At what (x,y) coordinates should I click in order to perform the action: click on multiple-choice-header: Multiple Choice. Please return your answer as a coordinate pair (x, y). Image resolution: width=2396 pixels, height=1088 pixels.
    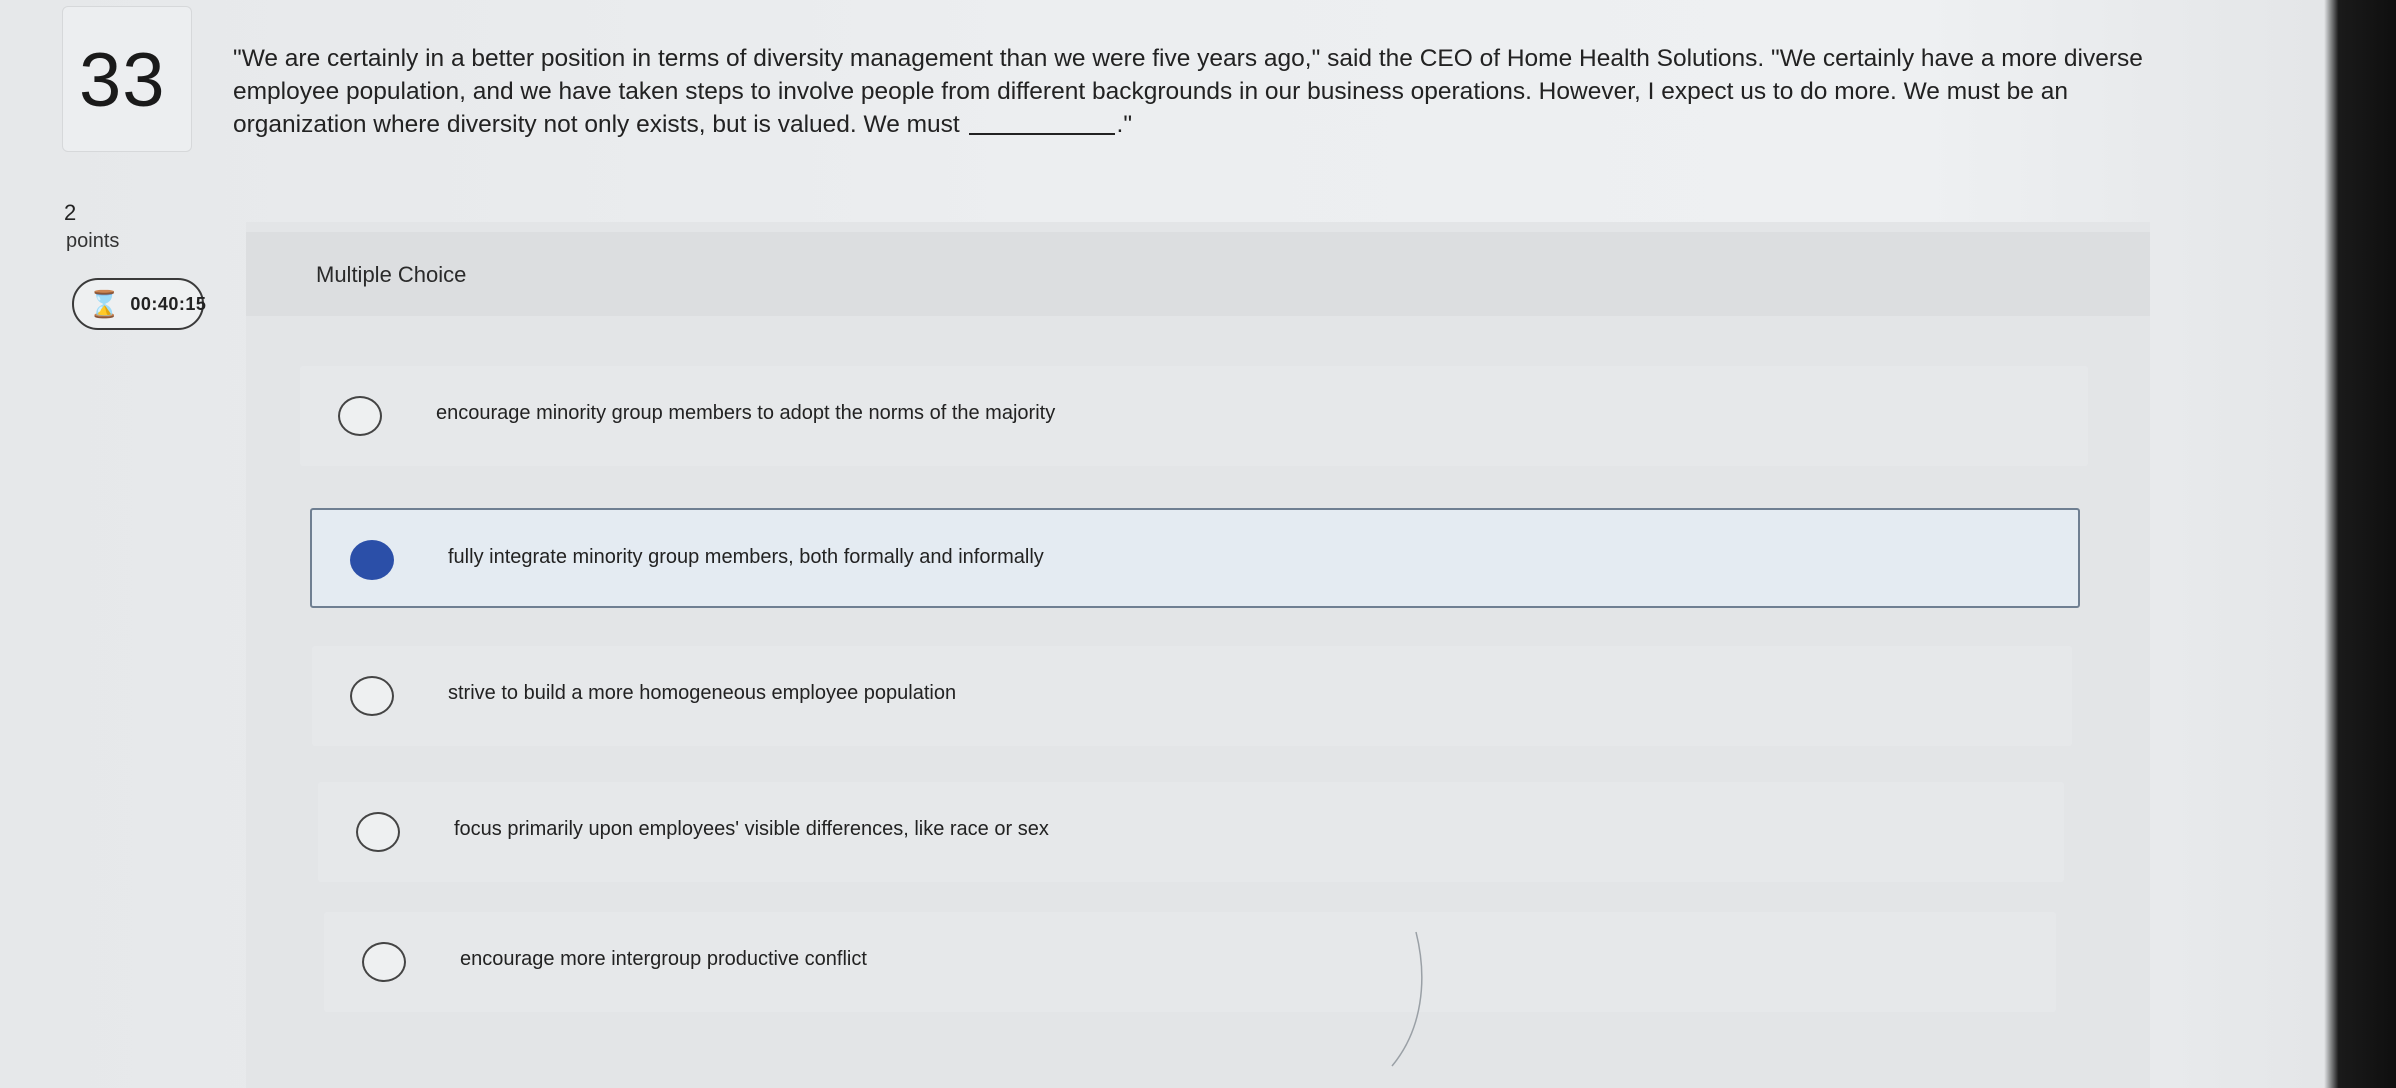
    Looking at the image, I should click on (1198, 274).